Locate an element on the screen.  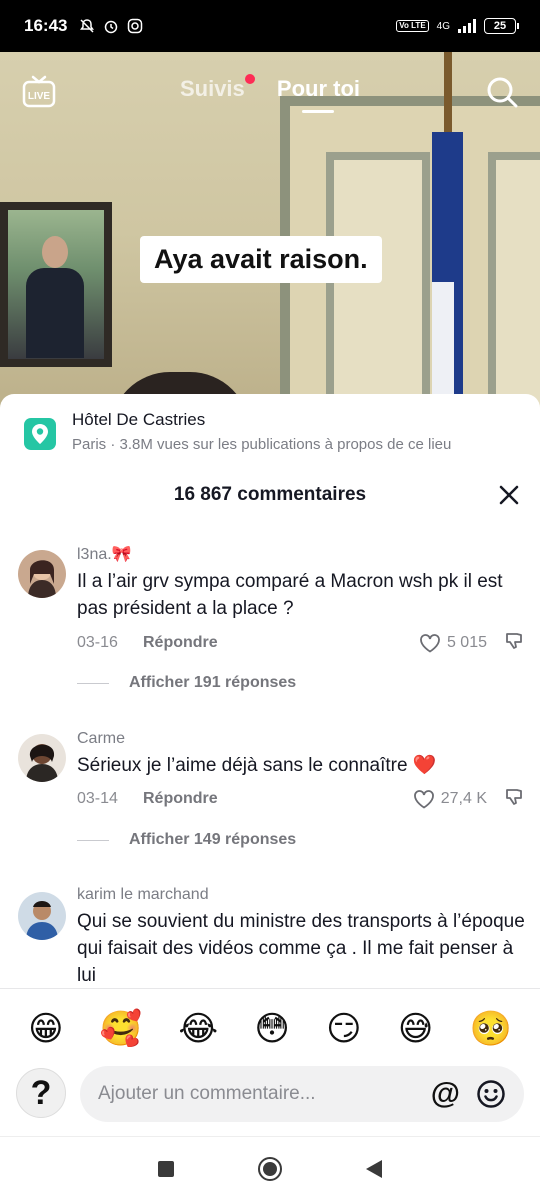
emoji-quick-bar: 😁 🥰 😂 😳 😏 😅 🥺 is located at coordinates (270, 1028).